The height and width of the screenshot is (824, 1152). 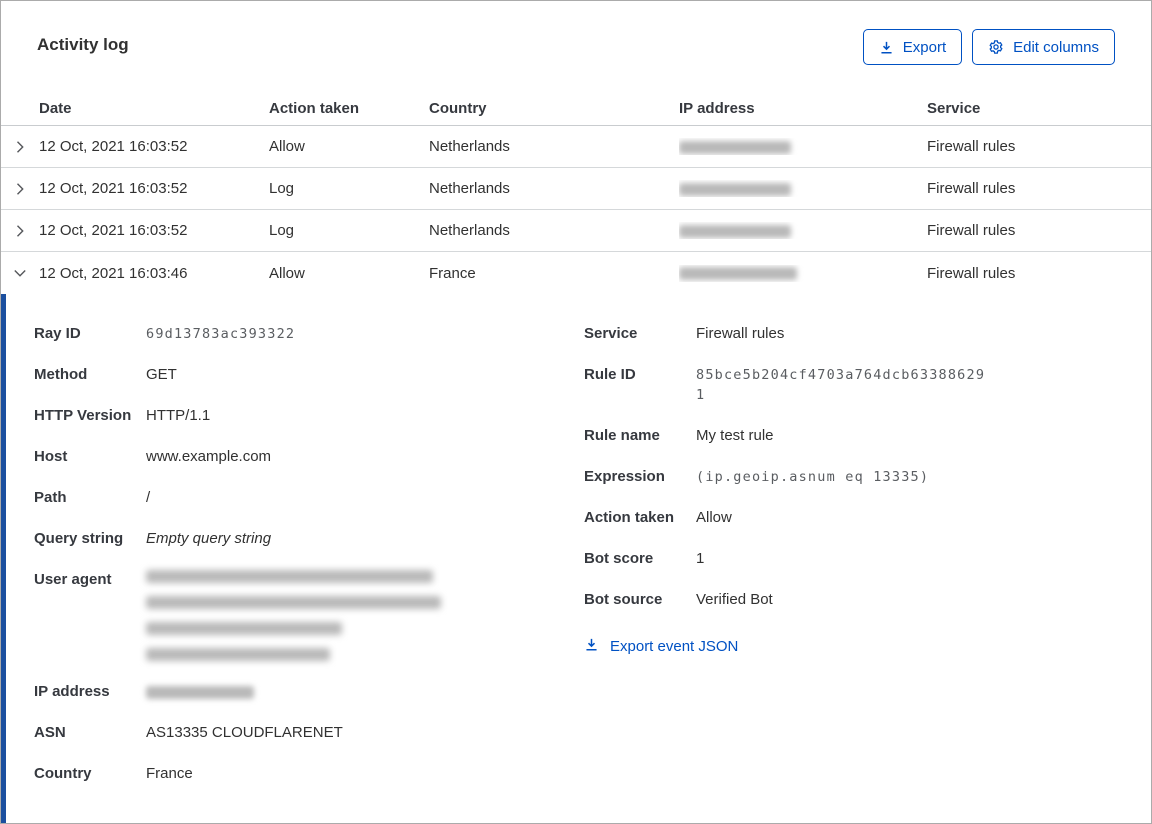 What do you see at coordinates (63, 773) in the screenshot?
I see `field-label: Country` at bounding box center [63, 773].